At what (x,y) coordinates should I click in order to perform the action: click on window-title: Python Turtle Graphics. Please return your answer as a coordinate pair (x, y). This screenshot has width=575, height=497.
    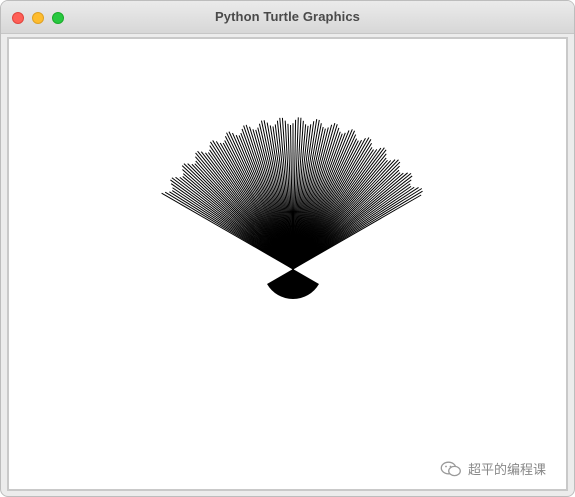
    Looking at the image, I should click on (287, 16).